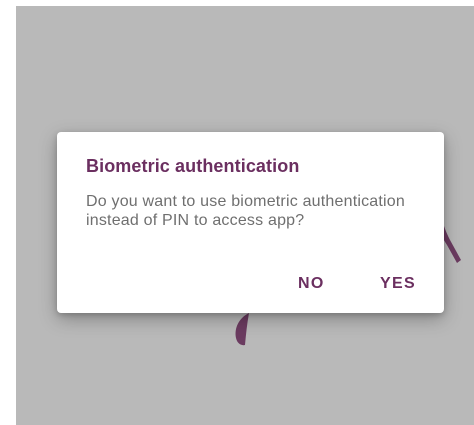 The image size is (474, 425). I want to click on dialog-title: Biometric authentication, so click(193, 166).